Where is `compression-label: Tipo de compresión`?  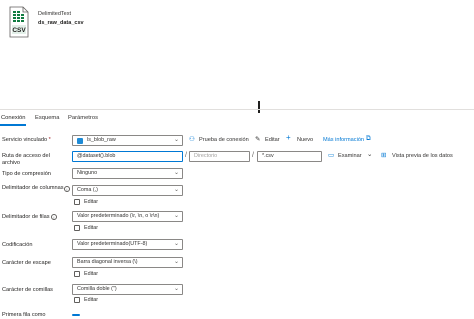 compression-label: Tipo de compresión is located at coordinates (26, 174).